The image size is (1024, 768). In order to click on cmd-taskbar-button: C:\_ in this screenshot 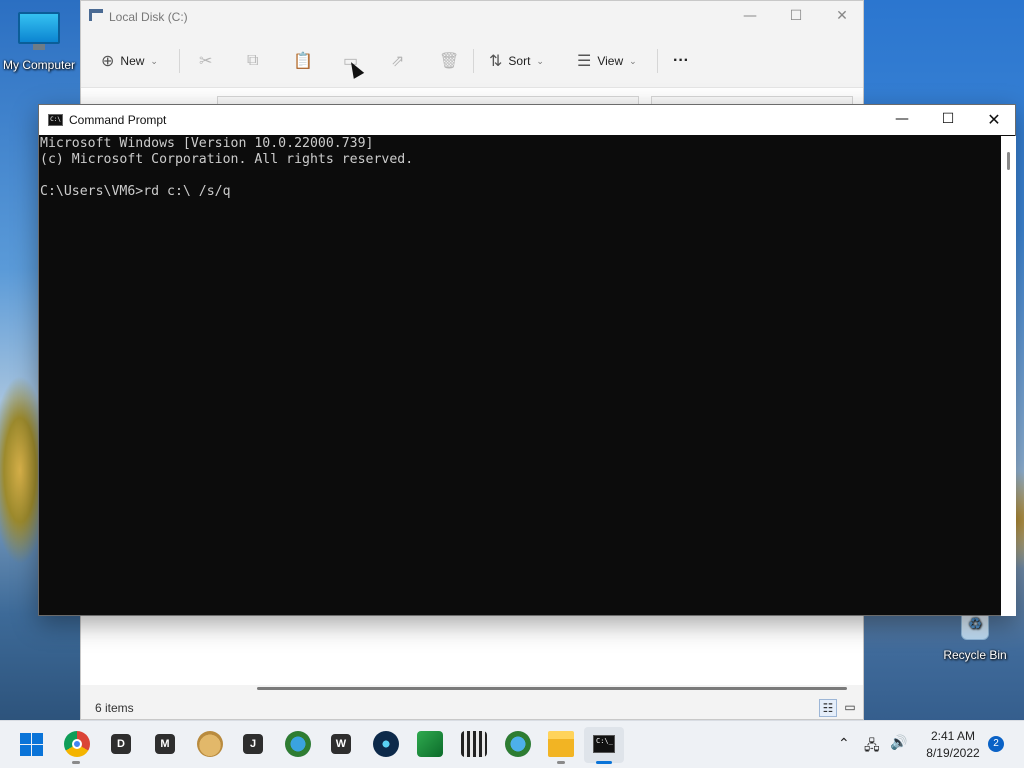, I will do `click(604, 745)`.